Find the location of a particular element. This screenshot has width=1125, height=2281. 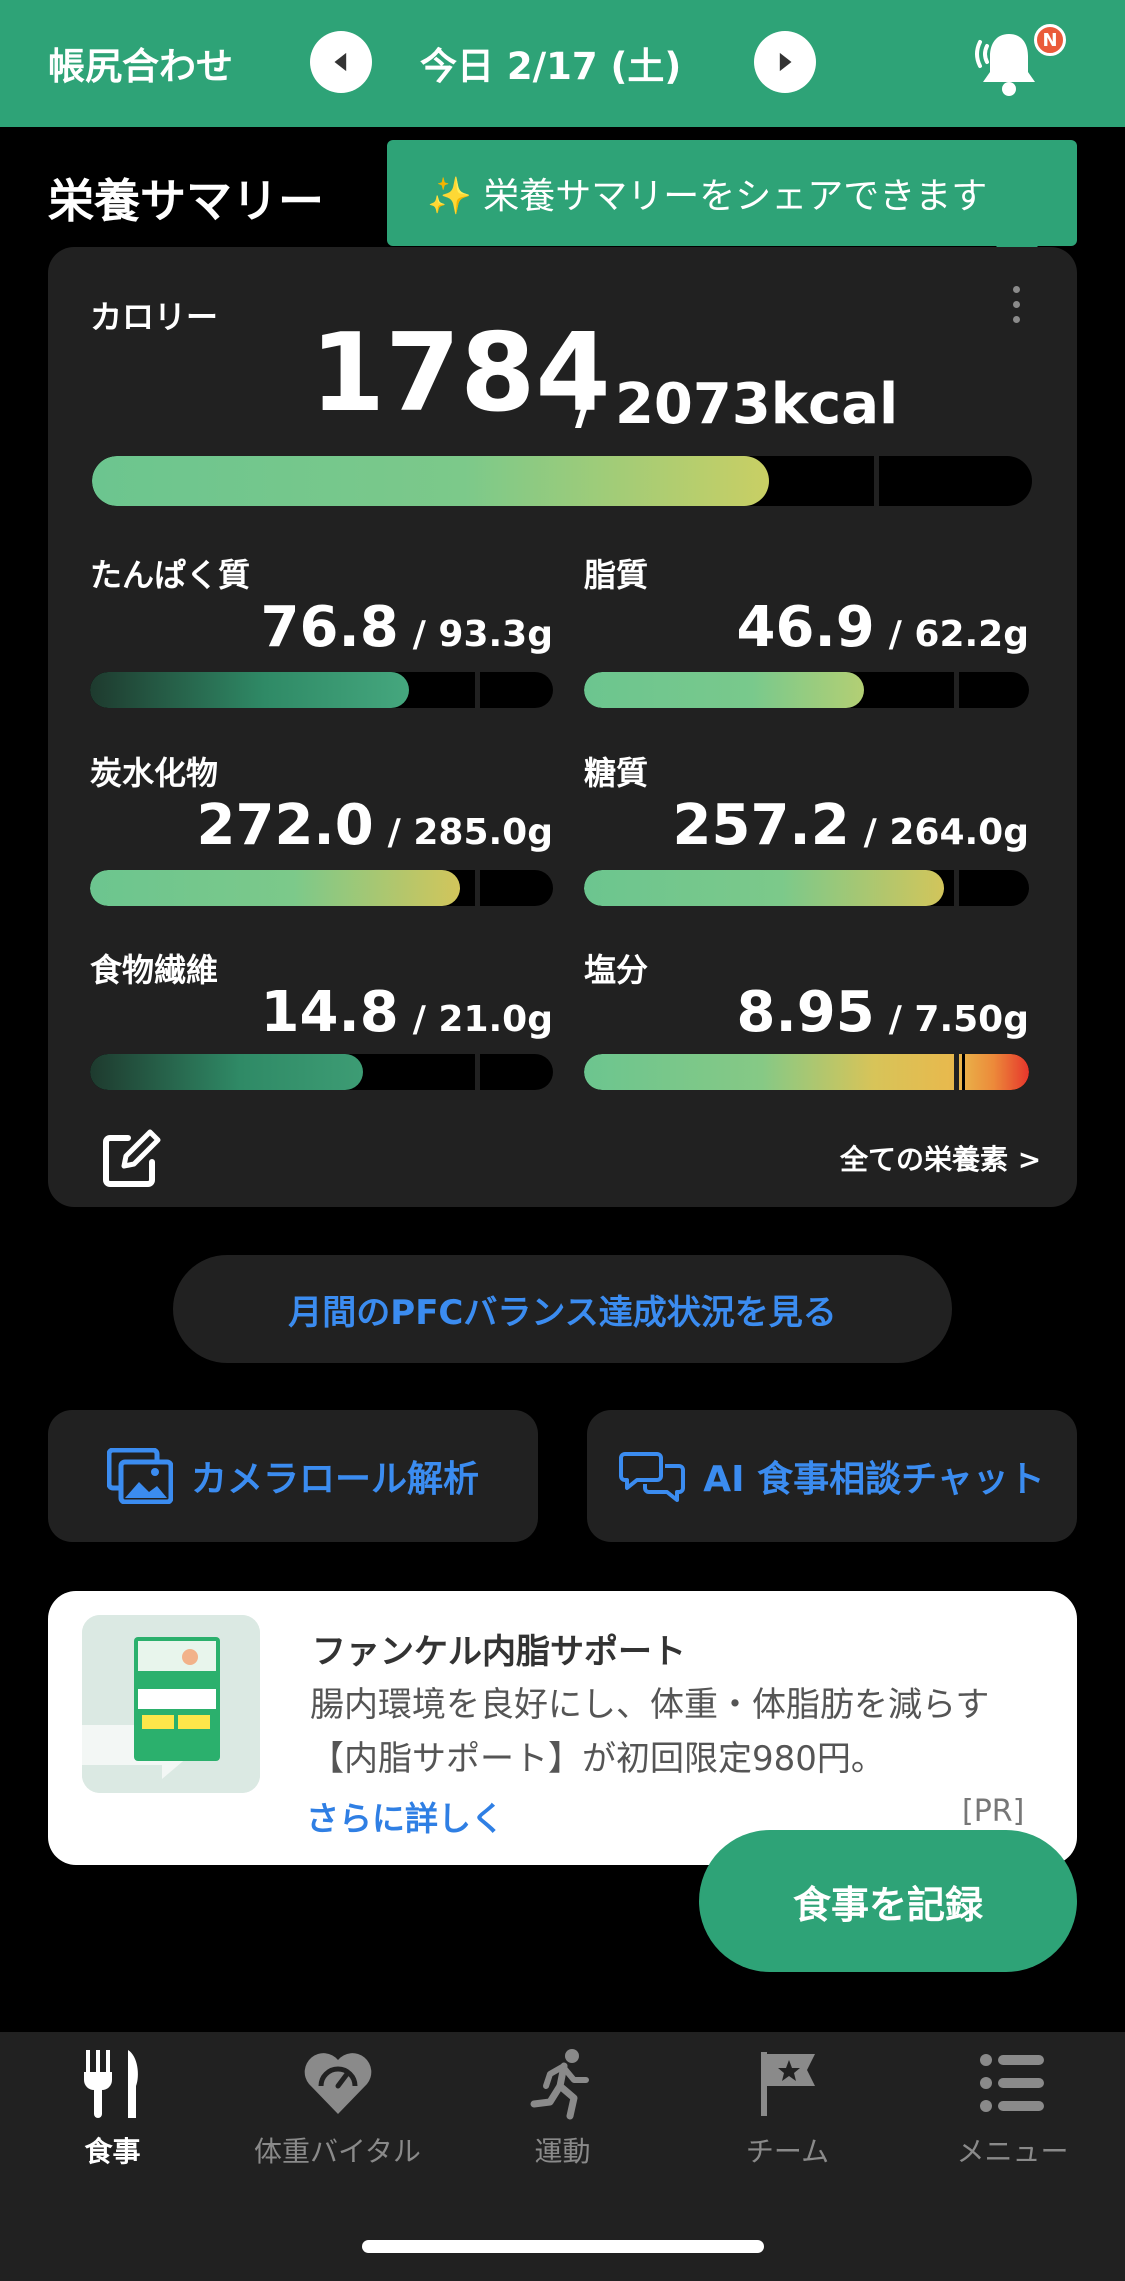

nutrient-value-row: 272.0/ 285.0g is located at coordinates (375, 826).